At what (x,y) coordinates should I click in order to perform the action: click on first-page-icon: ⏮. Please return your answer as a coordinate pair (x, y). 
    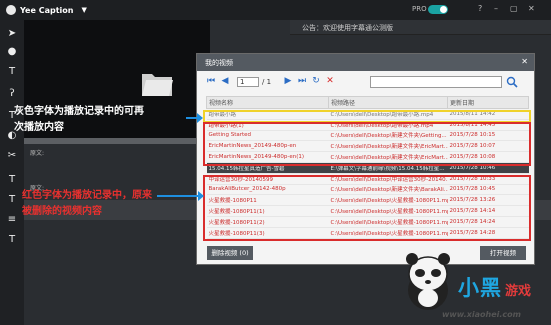
    Looking at the image, I should click on (211, 81).